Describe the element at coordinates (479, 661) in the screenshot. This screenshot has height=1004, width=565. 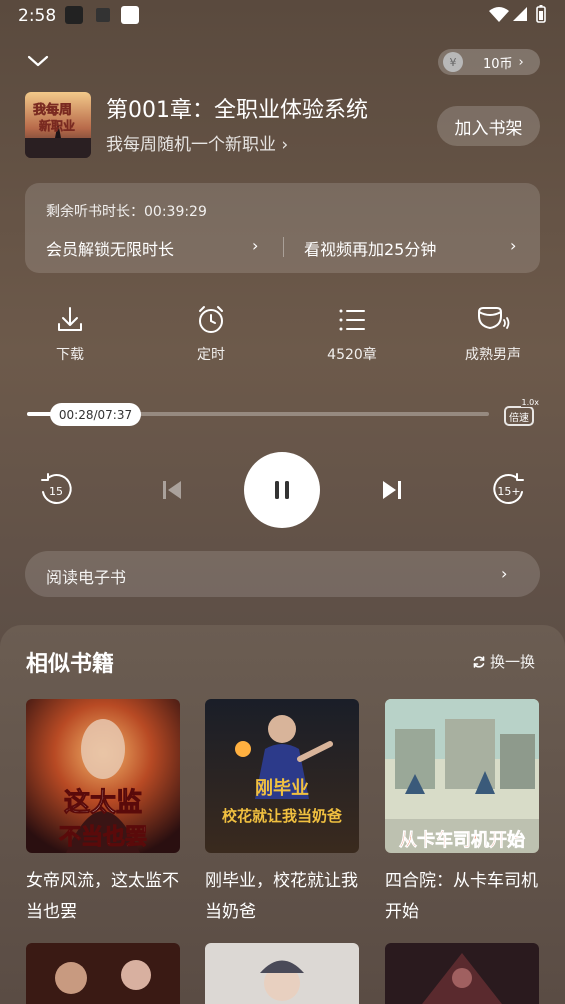
I see `refresh-icon` at that location.